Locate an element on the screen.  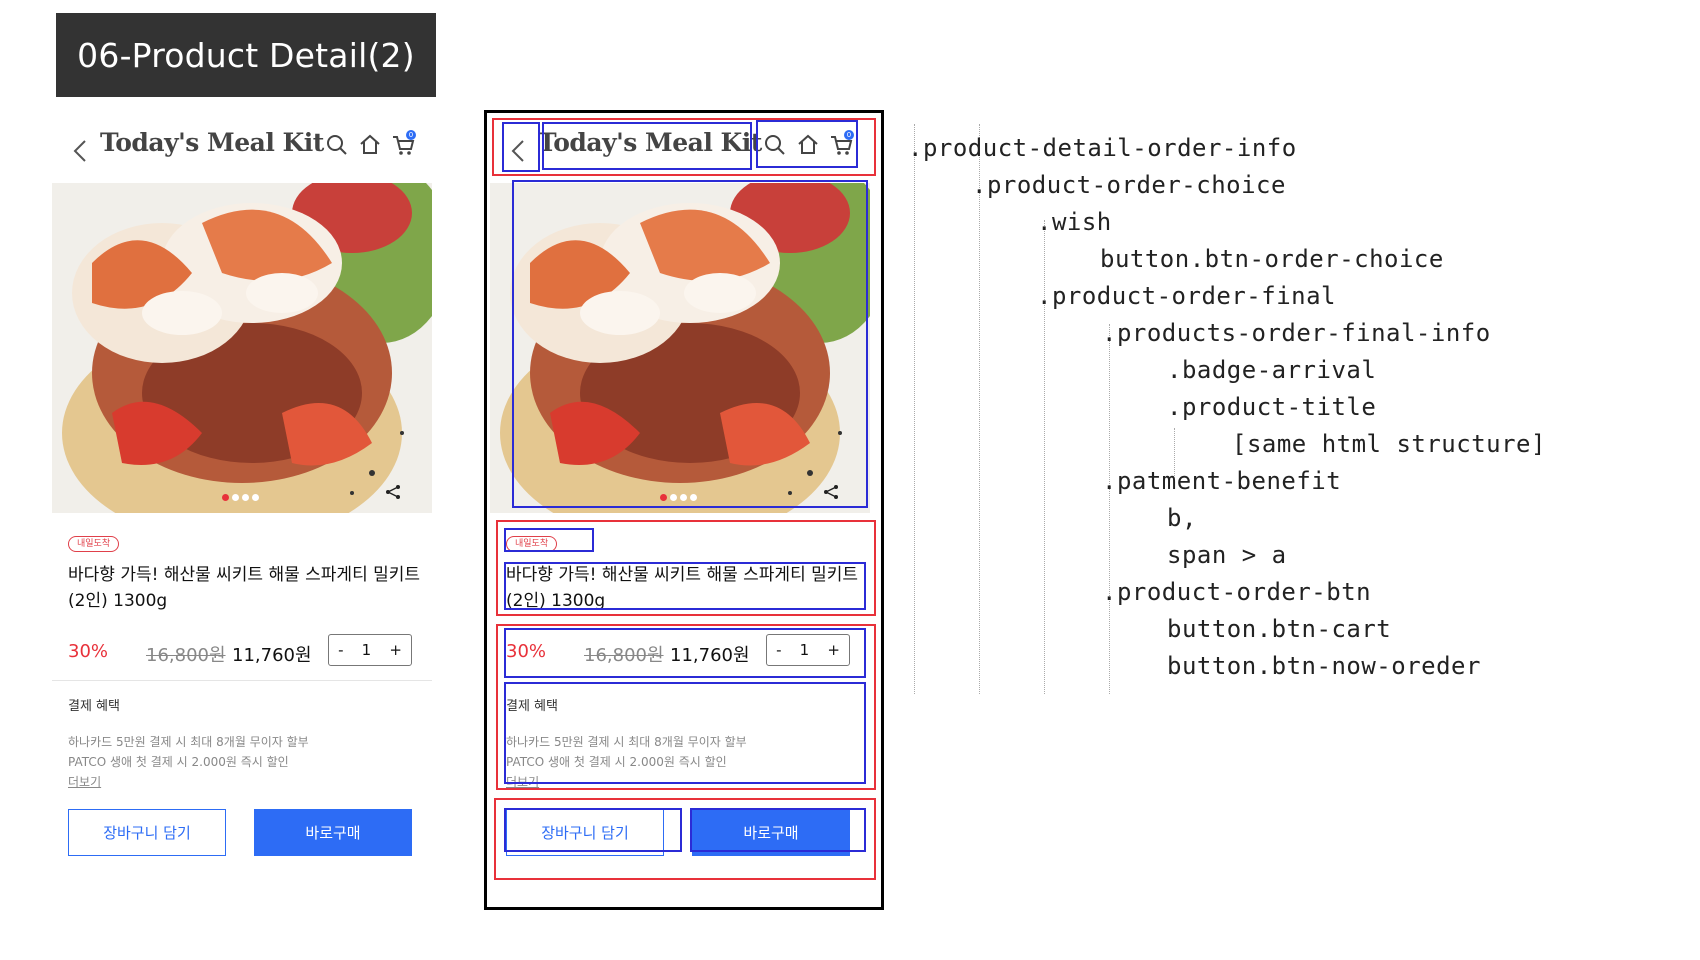
code-line: .product-order-final is located at coordinates (1186, 296).